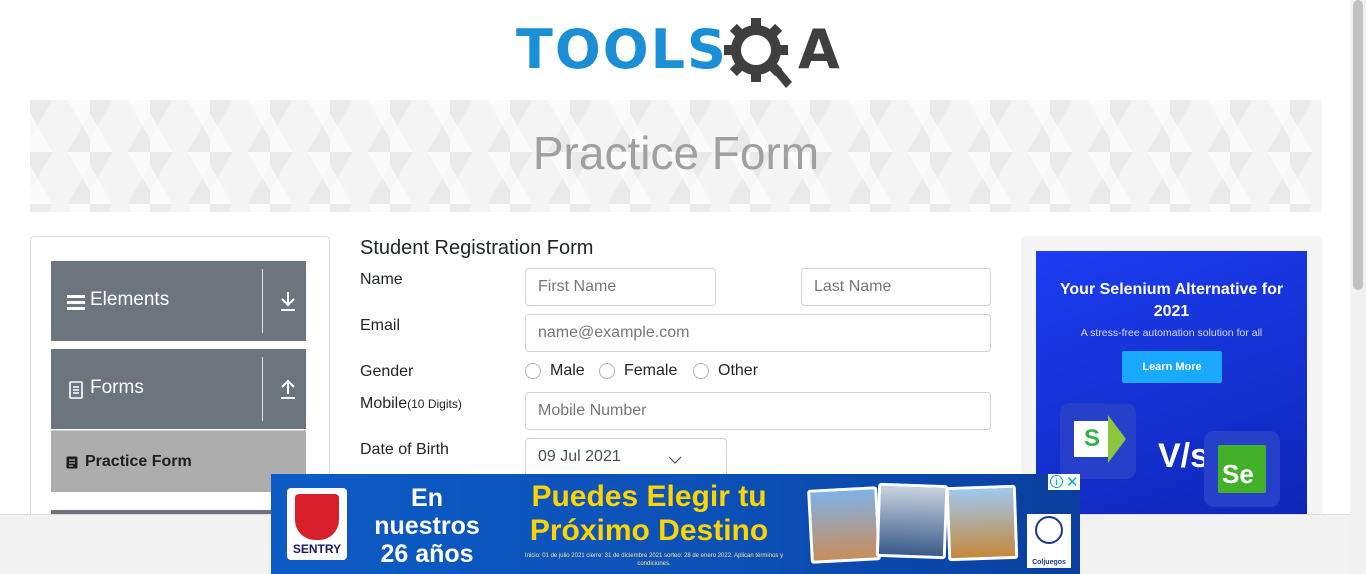 The width and height of the screenshot is (1366, 574). What do you see at coordinates (758, 411) in the screenshot?
I see `mobile-input` at bounding box center [758, 411].